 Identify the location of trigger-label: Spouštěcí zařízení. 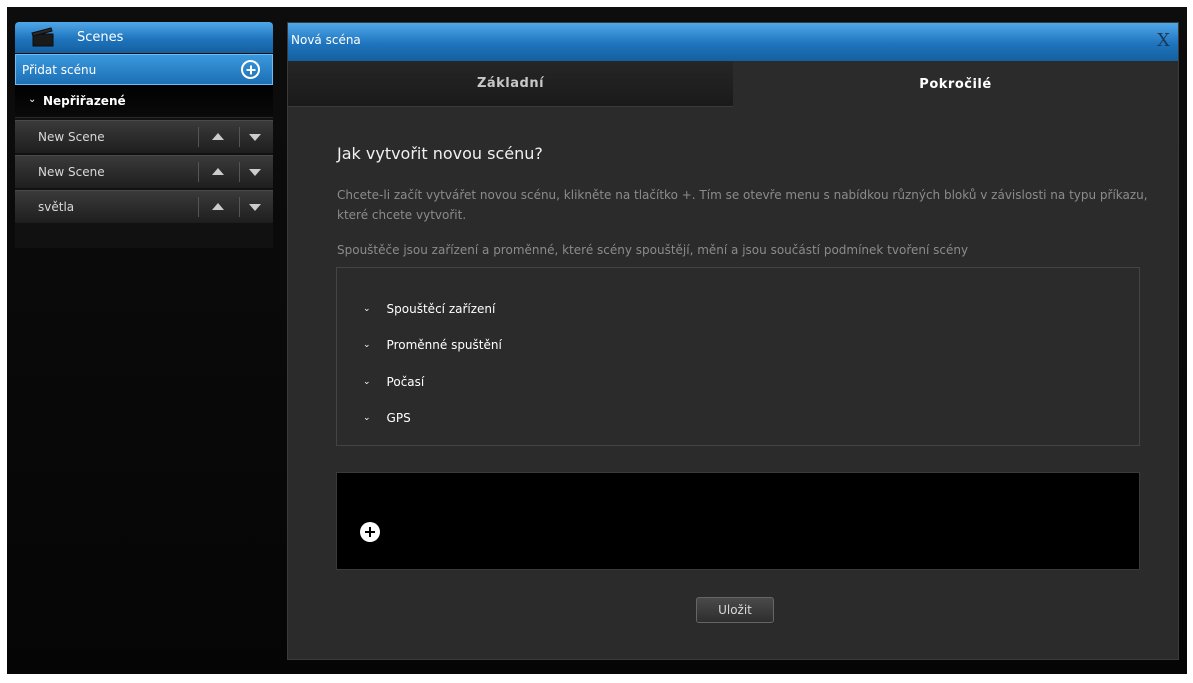
(441, 309).